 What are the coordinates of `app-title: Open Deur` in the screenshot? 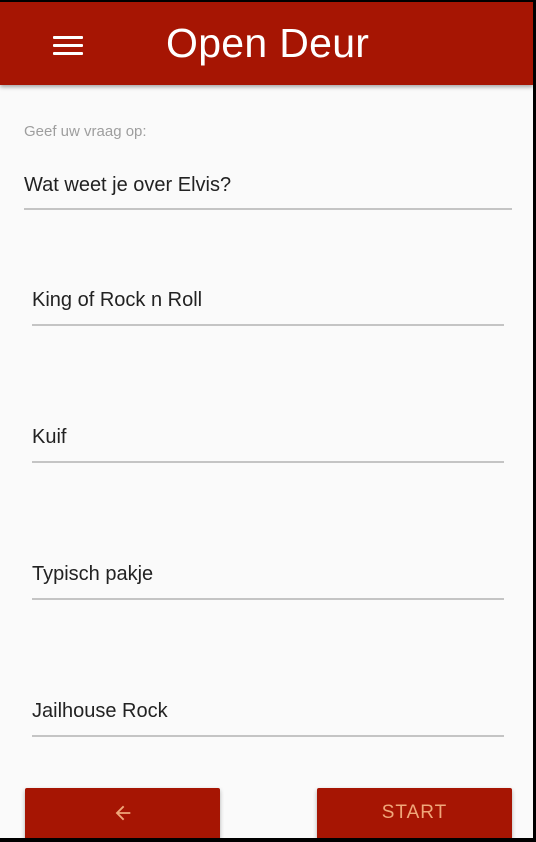 It's located at (268, 43).